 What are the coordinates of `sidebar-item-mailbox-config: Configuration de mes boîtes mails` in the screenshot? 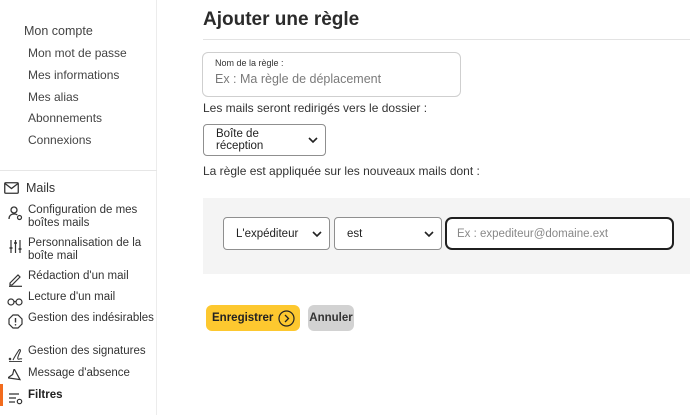 It's located at (81, 217).